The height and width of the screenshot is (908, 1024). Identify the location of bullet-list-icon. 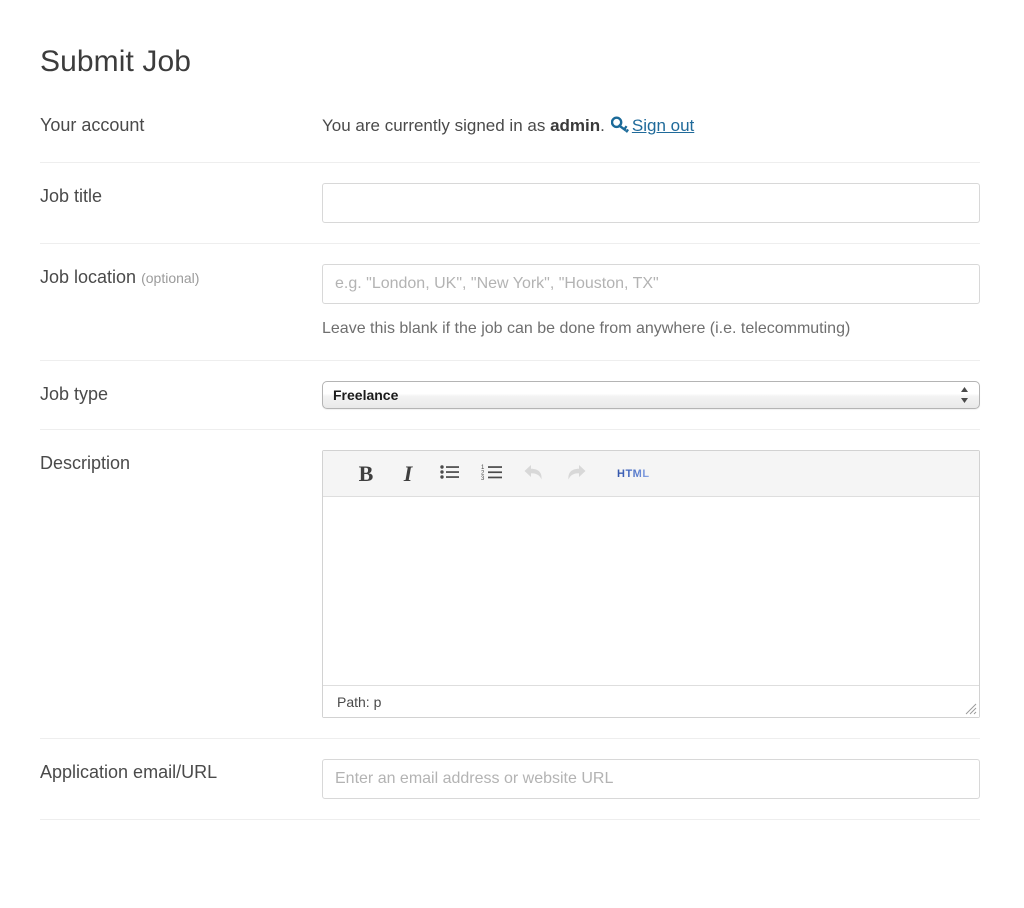
(450, 473).